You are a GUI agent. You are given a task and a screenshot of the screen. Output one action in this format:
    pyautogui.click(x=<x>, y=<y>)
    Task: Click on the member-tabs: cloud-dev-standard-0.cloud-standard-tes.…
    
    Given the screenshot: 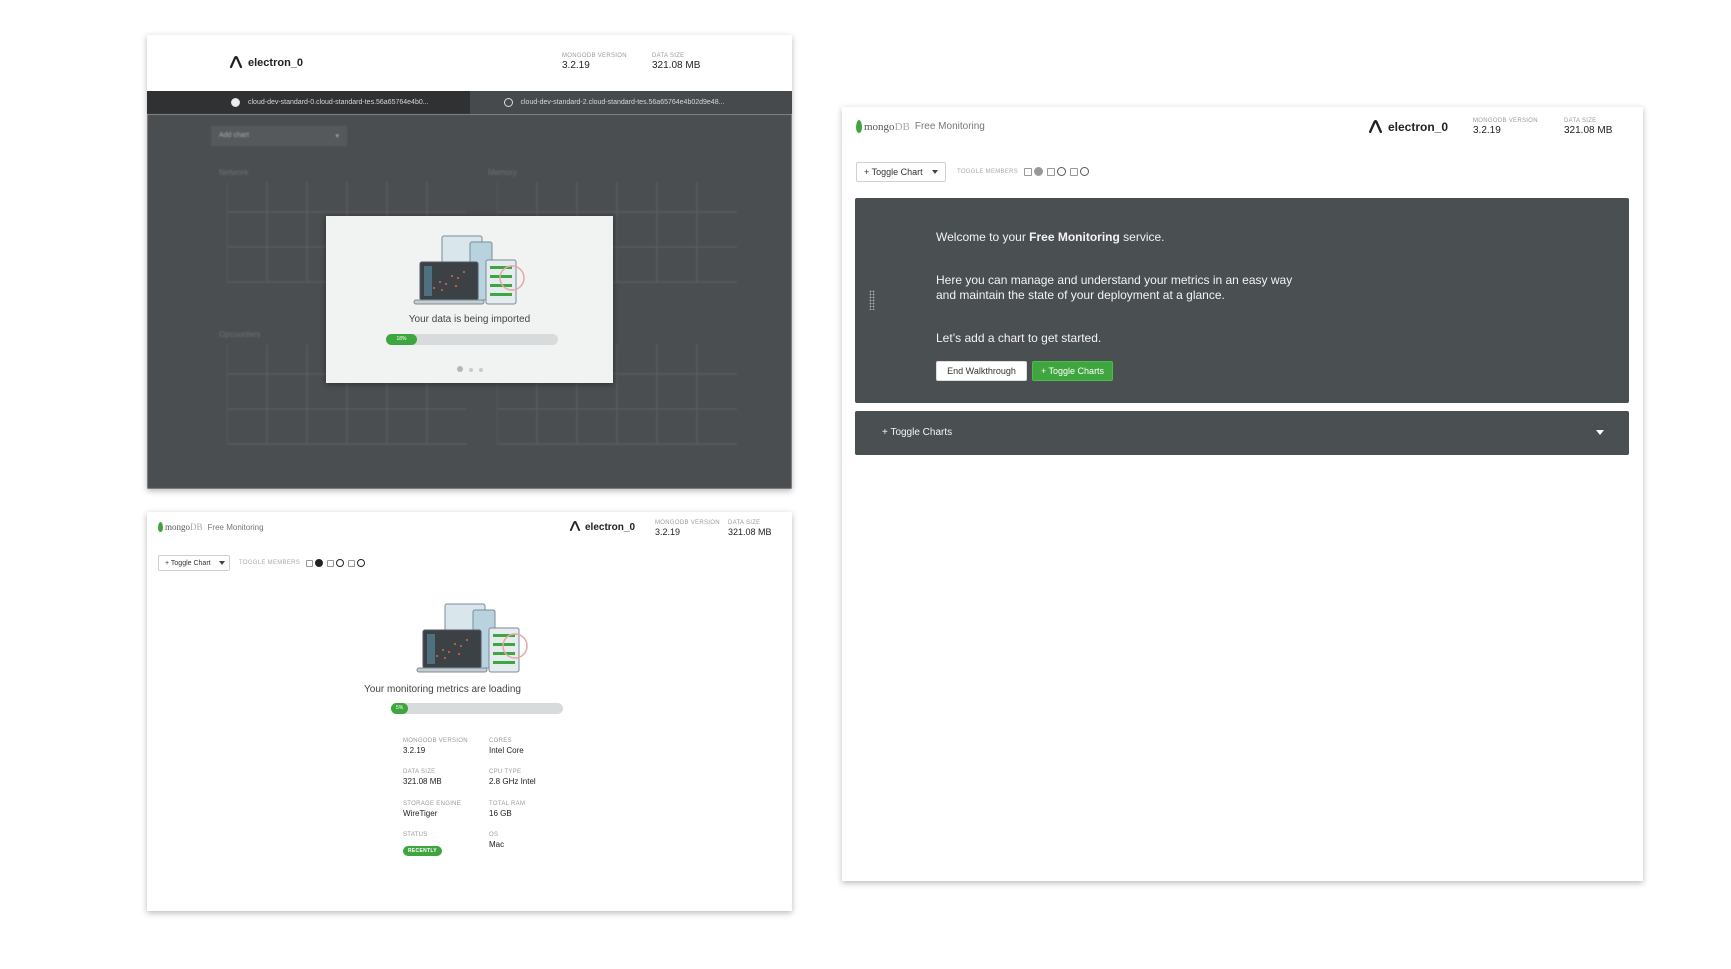 What is the action you would take?
    pyautogui.click(x=469, y=102)
    